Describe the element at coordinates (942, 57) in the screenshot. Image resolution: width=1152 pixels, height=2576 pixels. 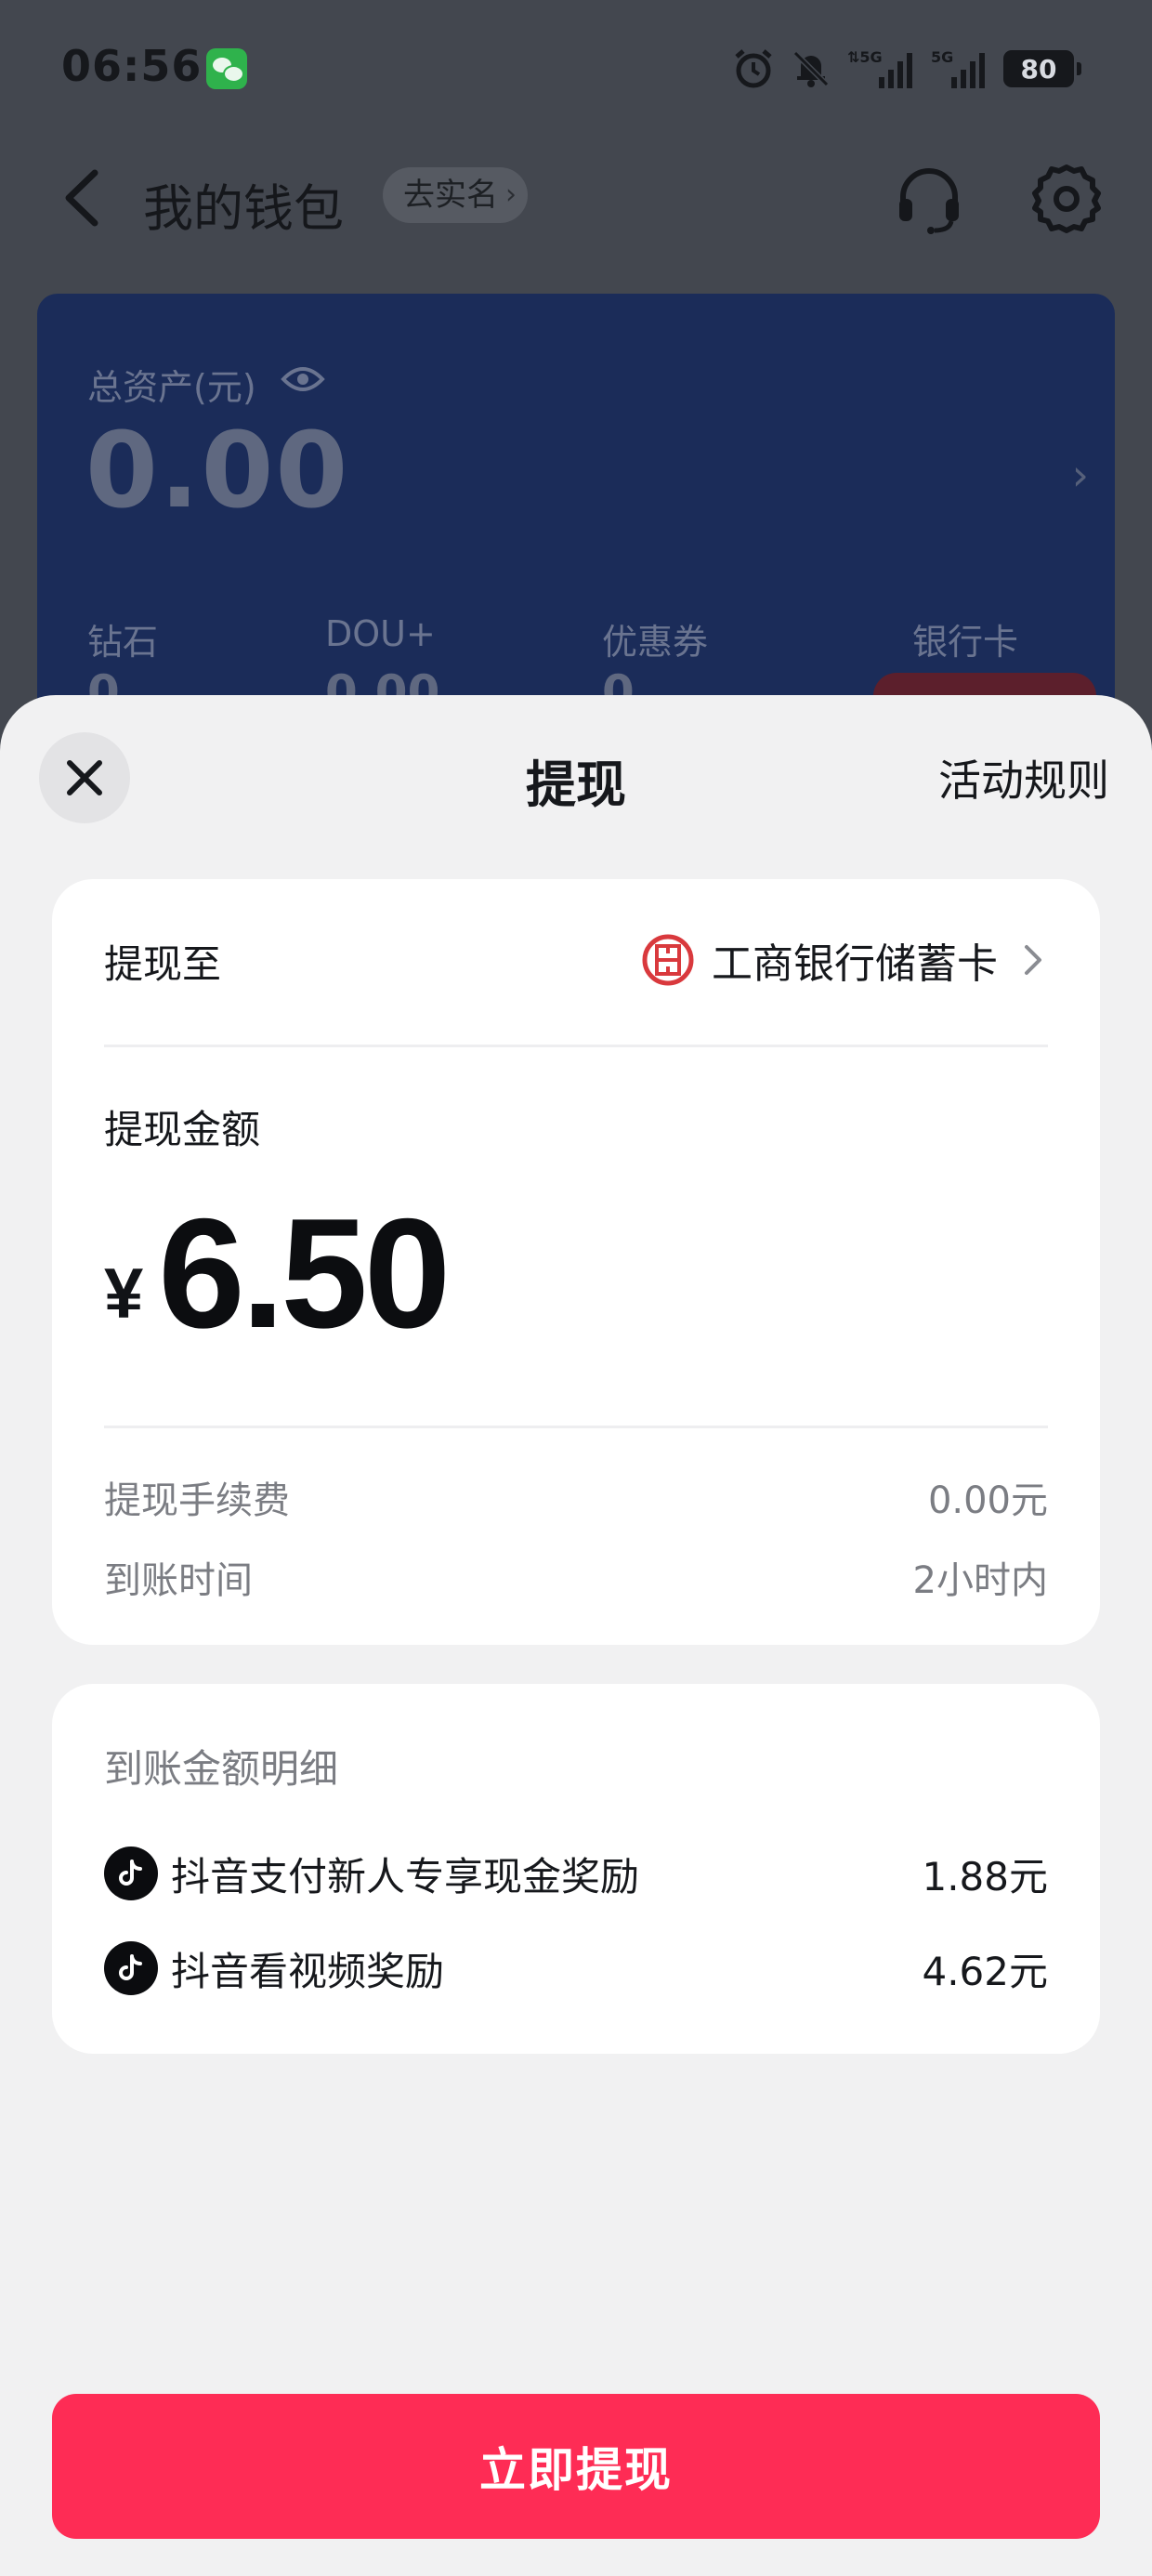
I see `svg-text: 5G` at that location.